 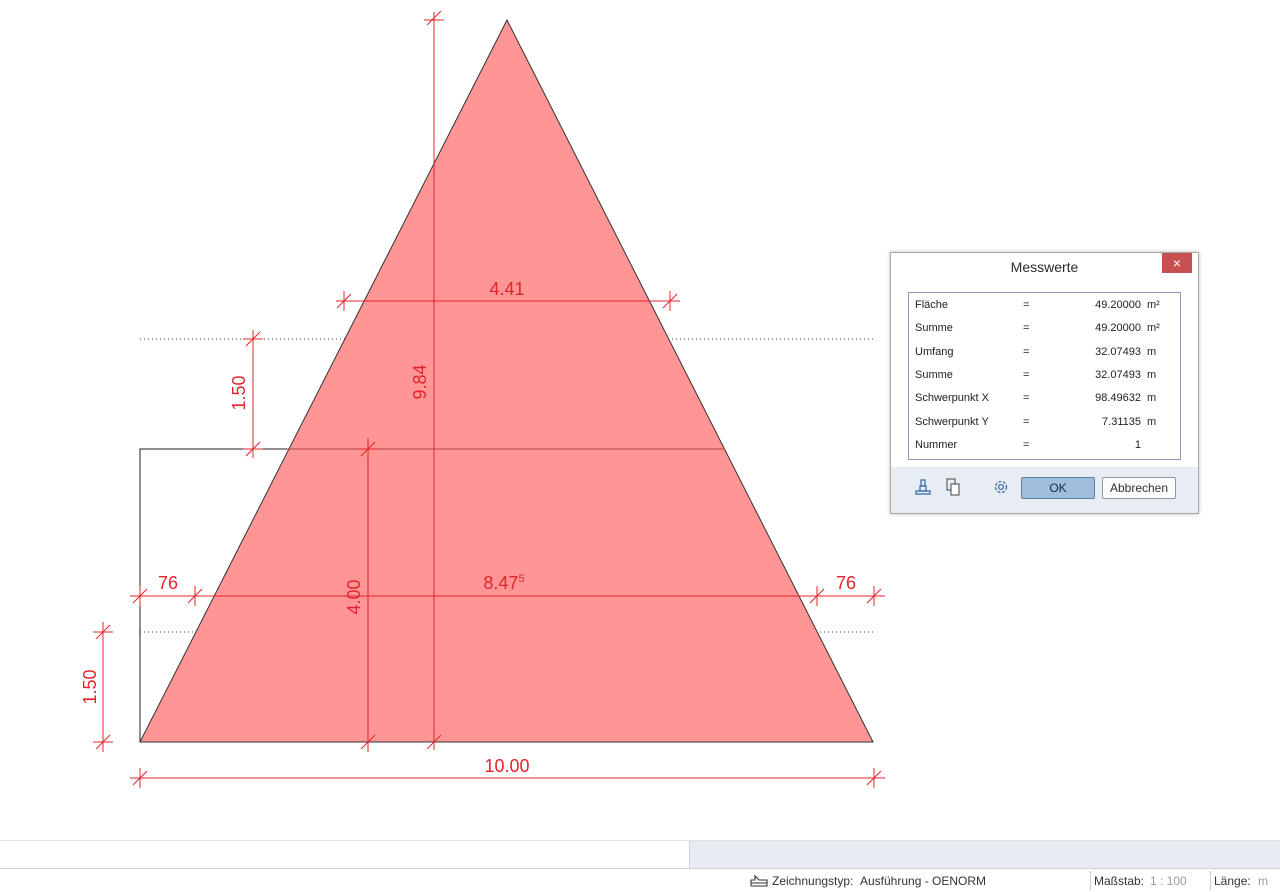 I want to click on length-value: m, so click(x=1263, y=881).